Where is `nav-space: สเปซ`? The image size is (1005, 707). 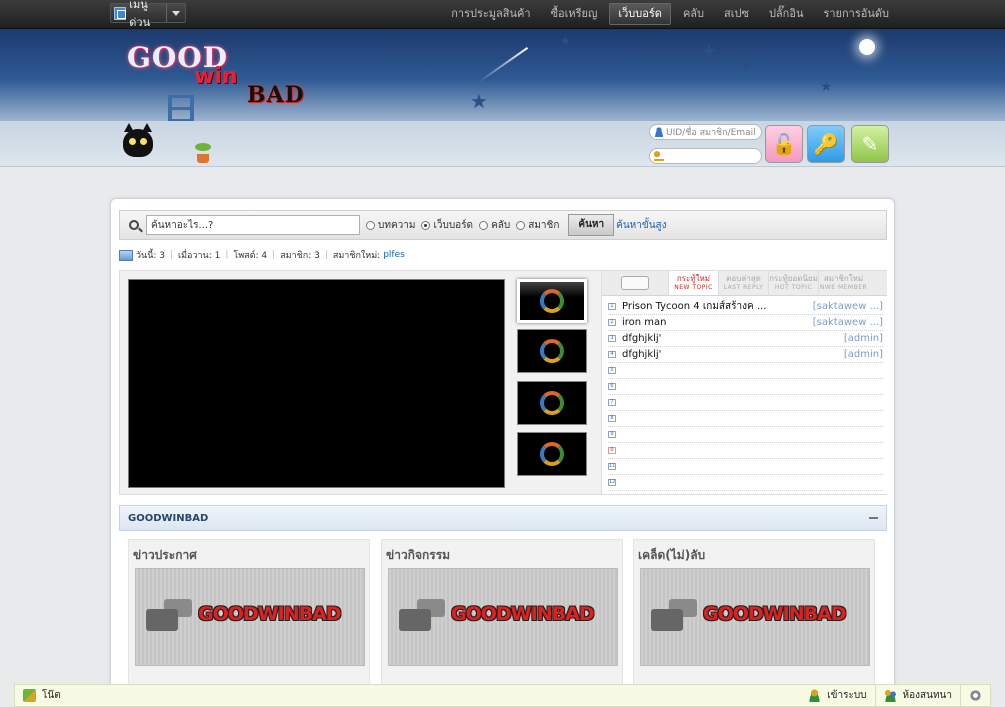
nav-space: สเปซ is located at coordinates (736, 14).